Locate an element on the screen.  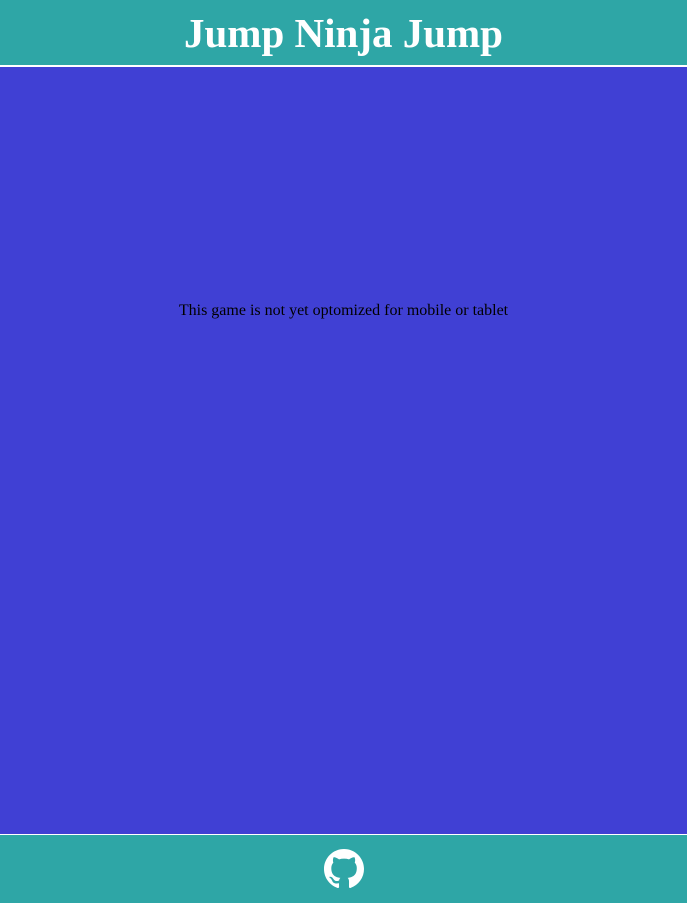
github-icon is located at coordinates (343, 869).